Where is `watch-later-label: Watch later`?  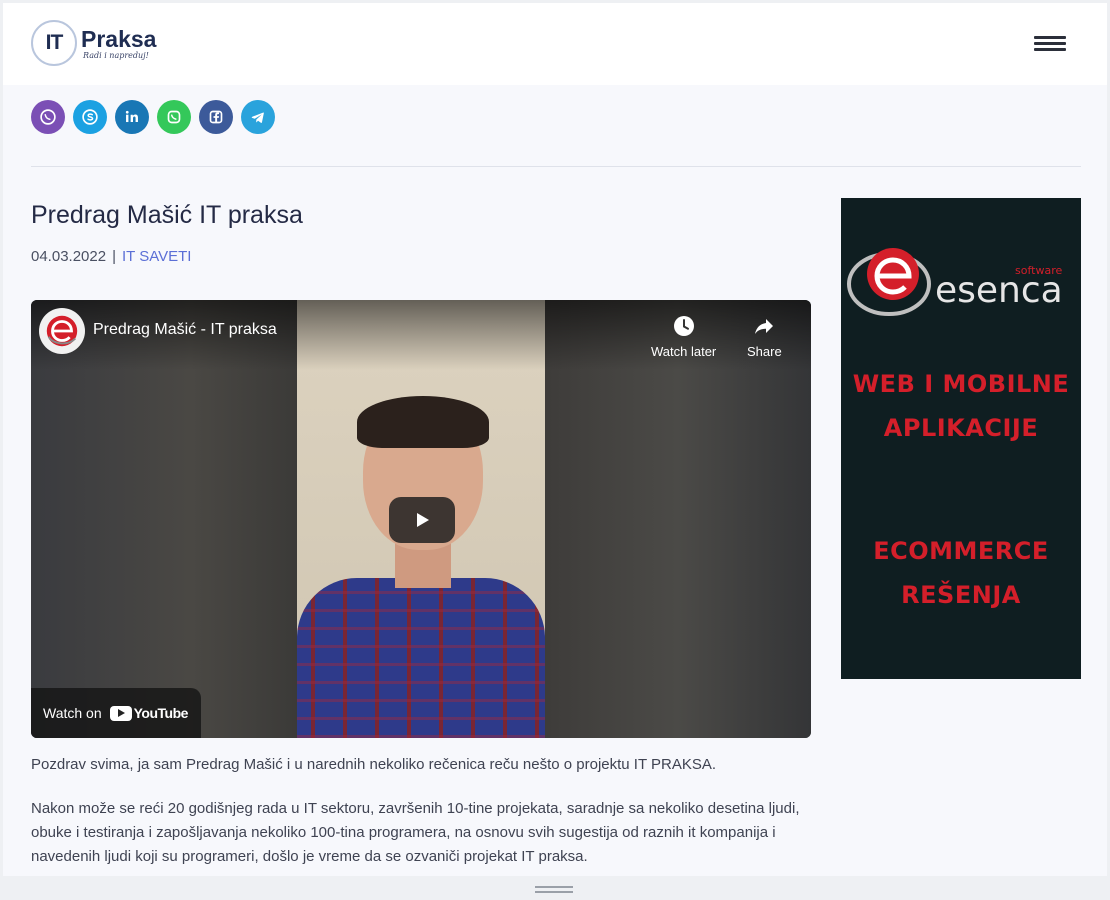 watch-later-label: Watch later is located at coordinates (684, 351).